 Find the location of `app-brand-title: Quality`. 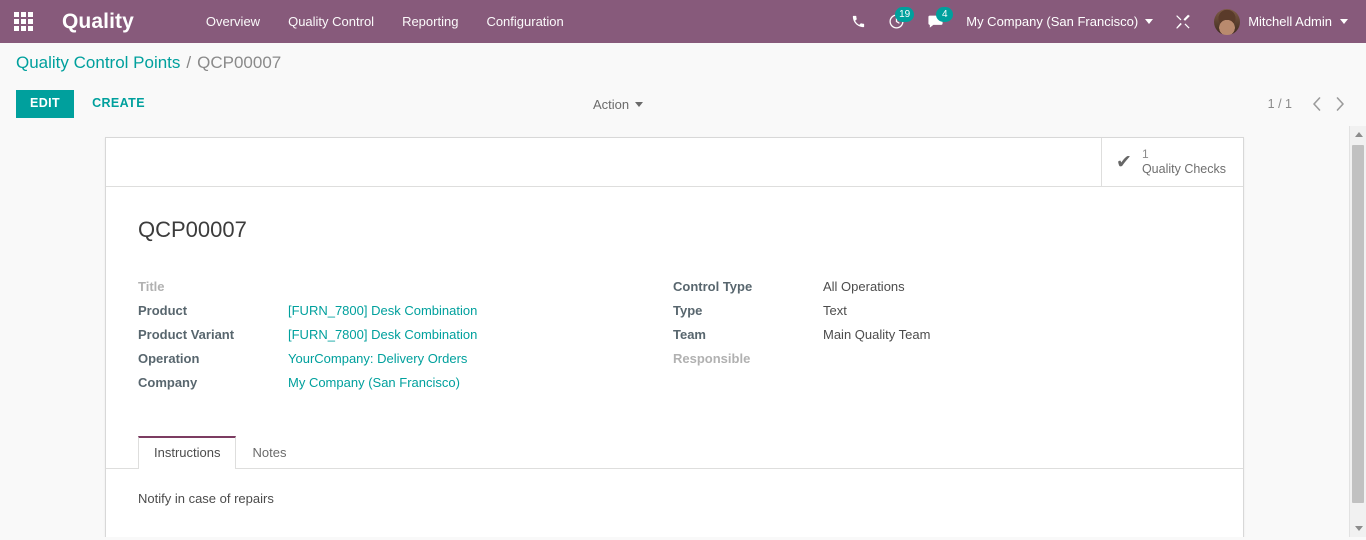

app-brand-title: Quality is located at coordinates (93, 22).